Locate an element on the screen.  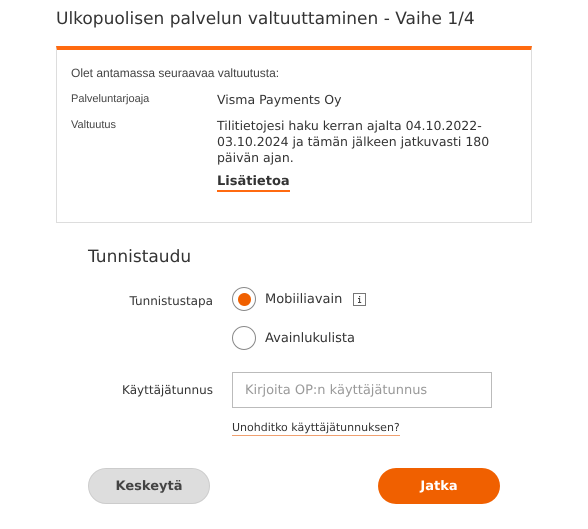
section-heading: Tunnistaudu is located at coordinates (140, 257).